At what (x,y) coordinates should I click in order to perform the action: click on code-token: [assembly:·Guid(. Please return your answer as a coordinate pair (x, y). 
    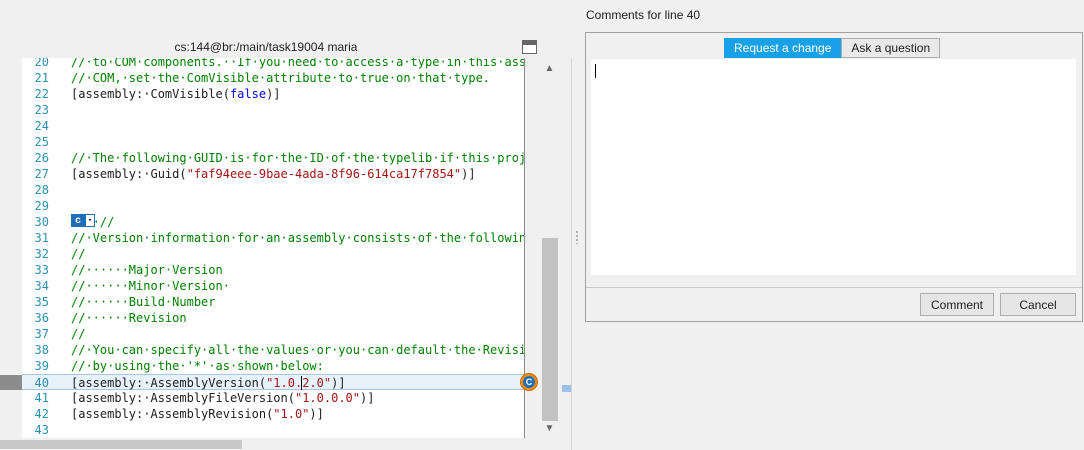
    Looking at the image, I should click on (129, 174).